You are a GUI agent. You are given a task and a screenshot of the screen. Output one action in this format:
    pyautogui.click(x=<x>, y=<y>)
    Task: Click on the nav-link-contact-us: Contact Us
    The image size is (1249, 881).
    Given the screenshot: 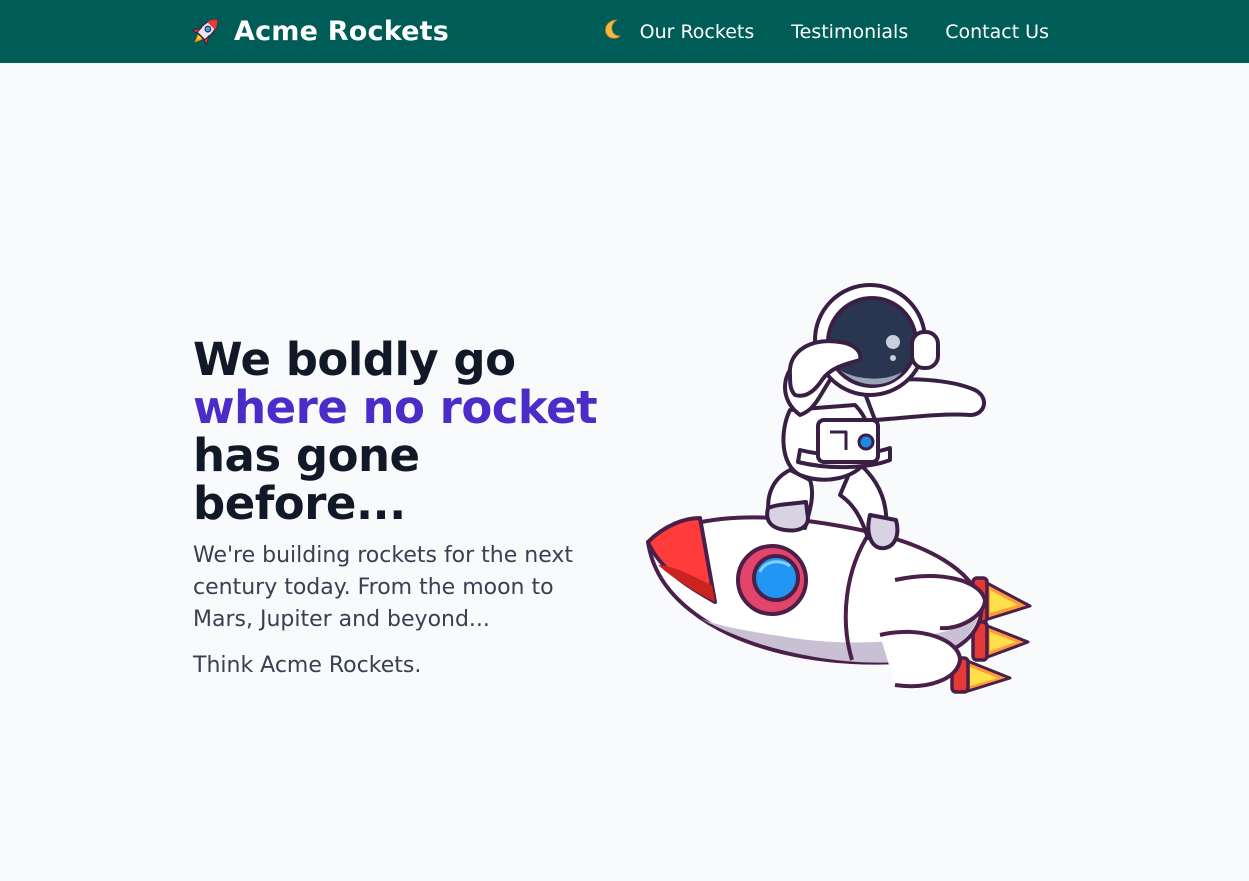 What is the action you would take?
    pyautogui.click(x=997, y=32)
    